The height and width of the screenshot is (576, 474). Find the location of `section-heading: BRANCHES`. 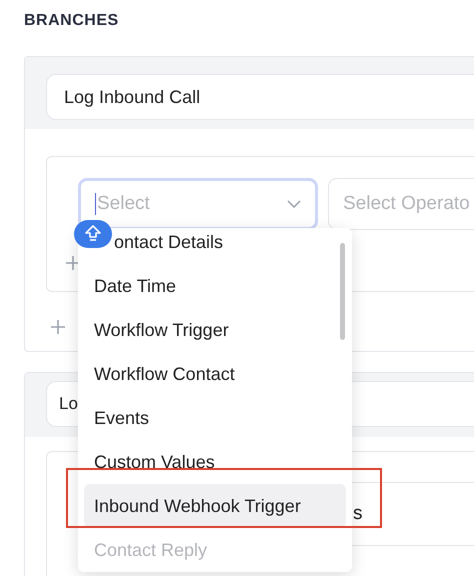

section-heading: BRANCHES is located at coordinates (71, 21).